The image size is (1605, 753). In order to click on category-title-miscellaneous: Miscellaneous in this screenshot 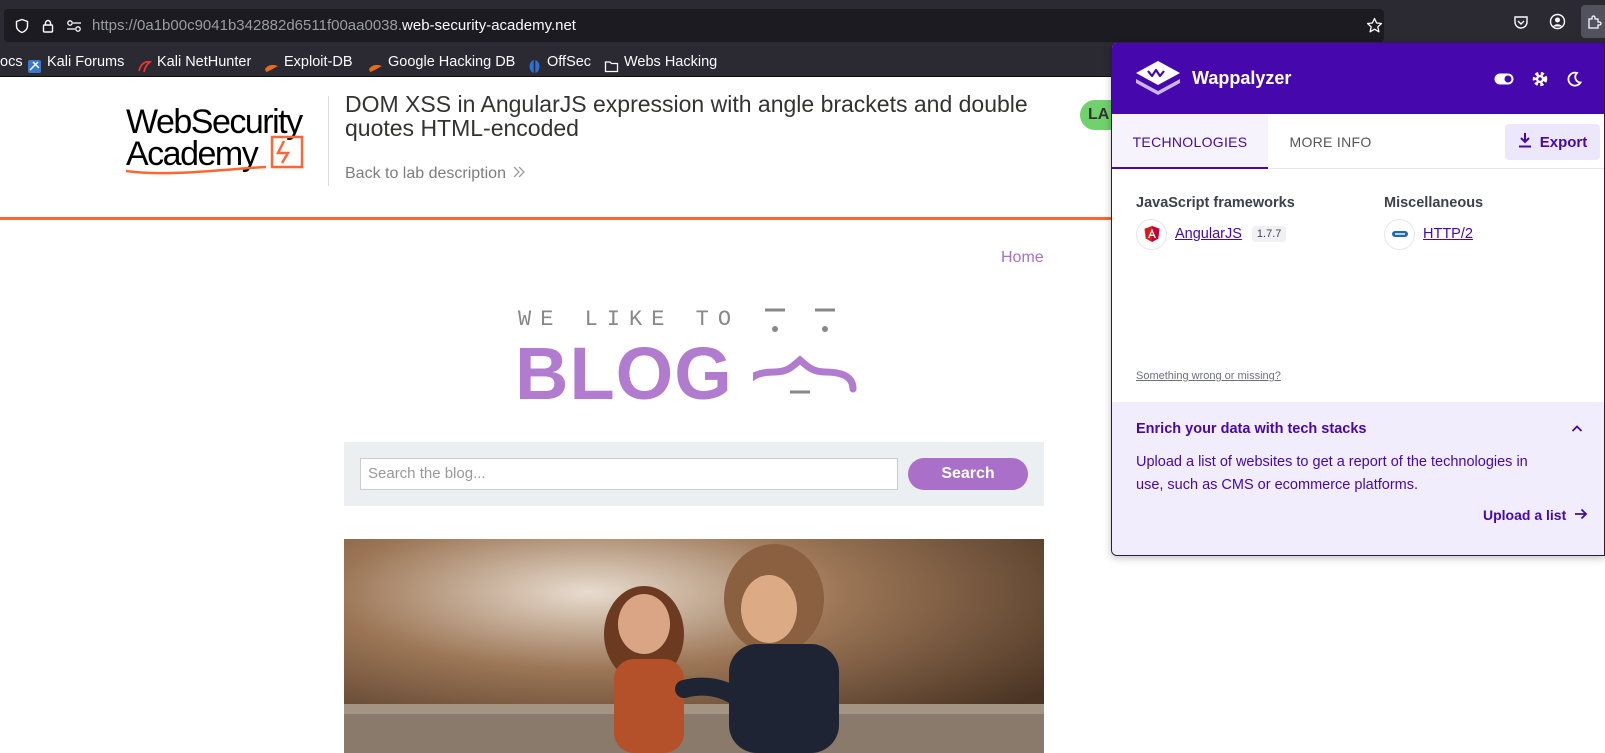, I will do `click(1434, 203)`.